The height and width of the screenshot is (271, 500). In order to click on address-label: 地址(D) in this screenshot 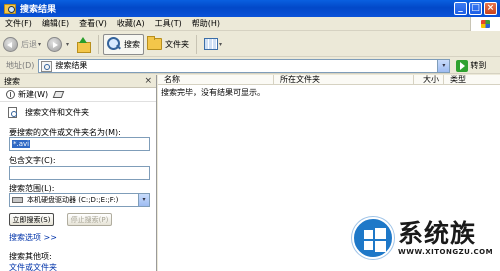, I will do `click(20, 65)`.